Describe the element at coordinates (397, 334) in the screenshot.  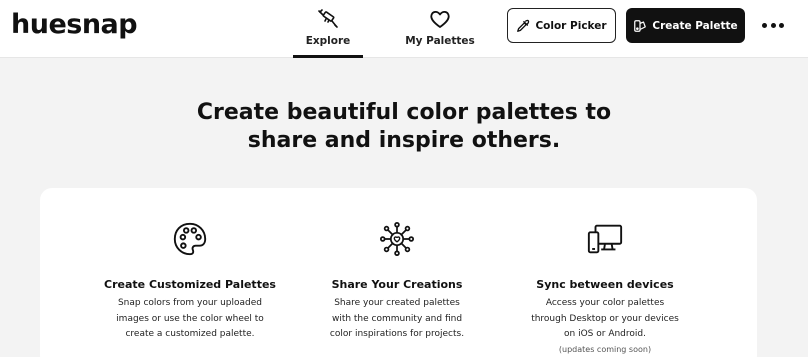
I see `feature-description-line: color inspirations for projects.` at that location.